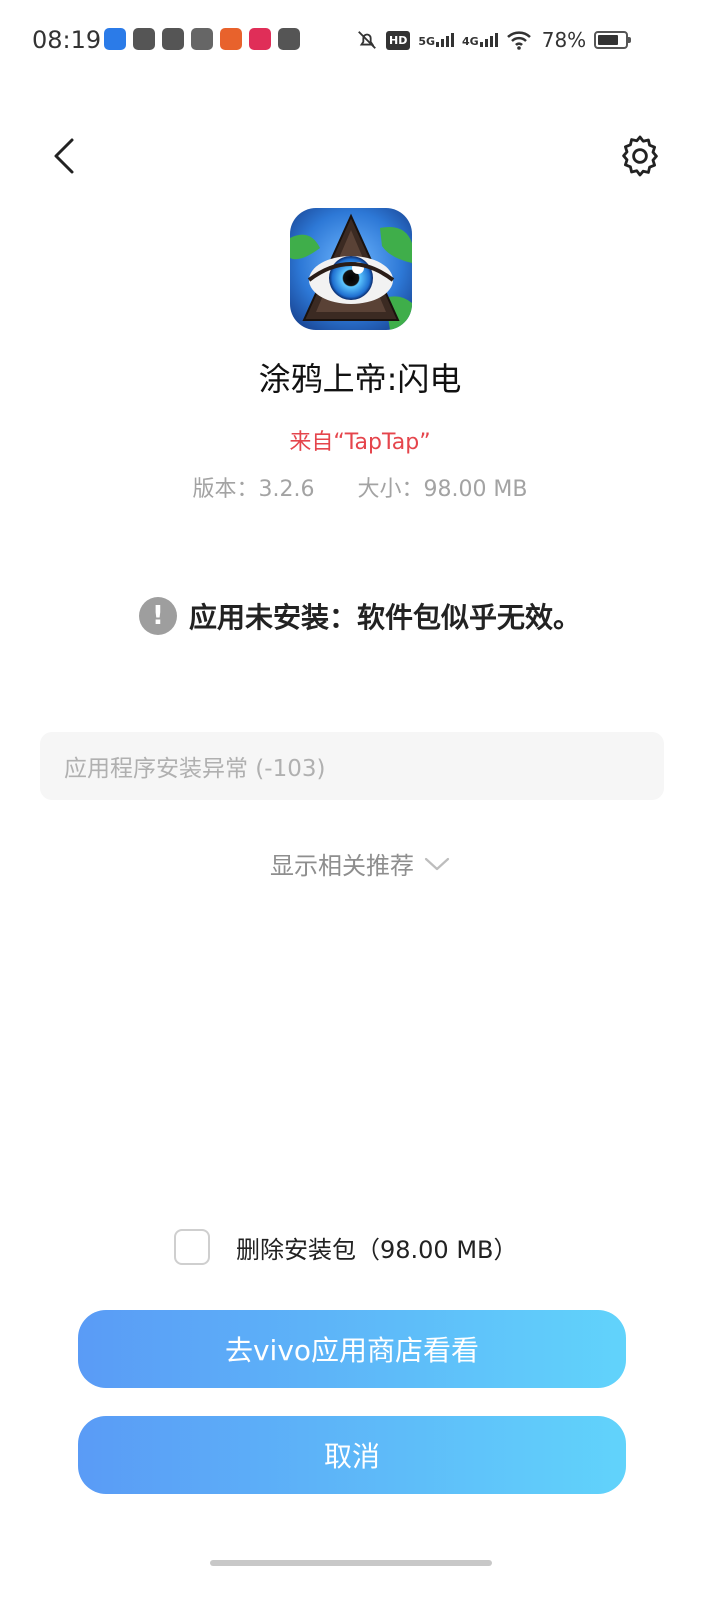 Image resolution: width=720 pixels, height=1605 pixels. Describe the element at coordinates (564, 40) in the screenshot. I see `battery-percent: 78%` at that location.